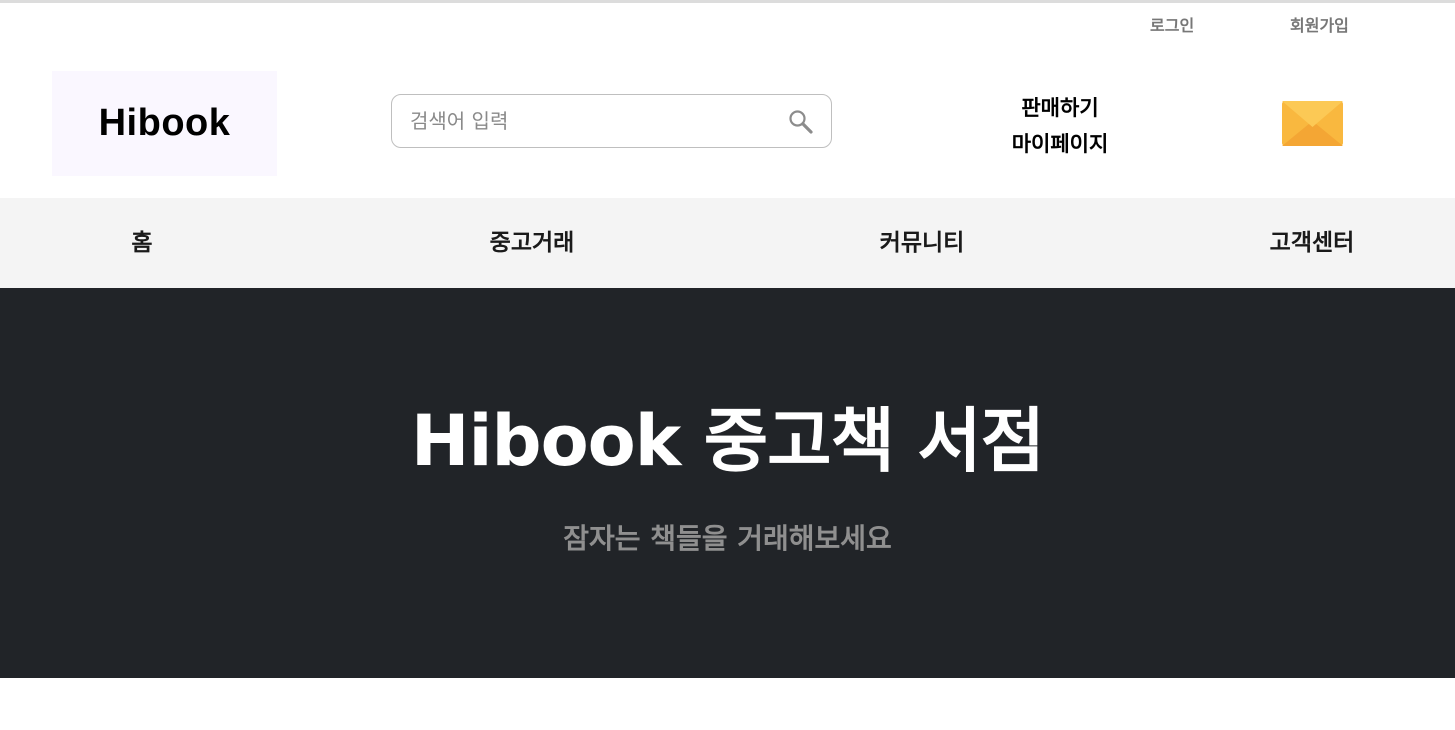 The width and height of the screenshot is (1455, 730). Describe the element at coordinates (1312, 123) in the screenshot. I see `mail-icon` at that location.